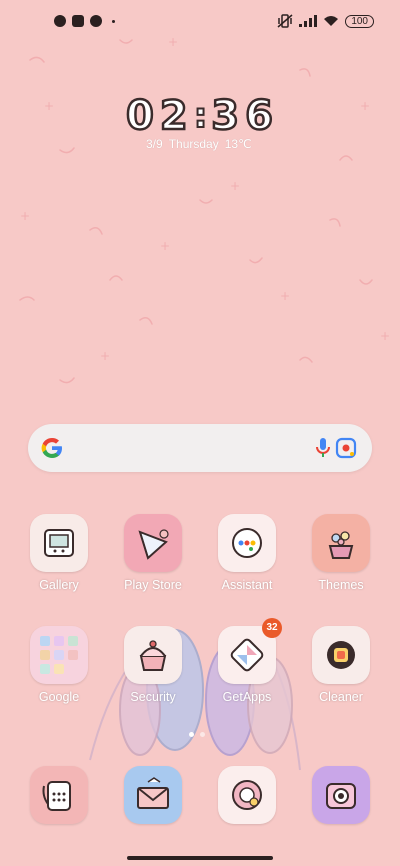 This screenshot has width=400, height=866. I want to click on app-label: Play Store, so click(153, 585).